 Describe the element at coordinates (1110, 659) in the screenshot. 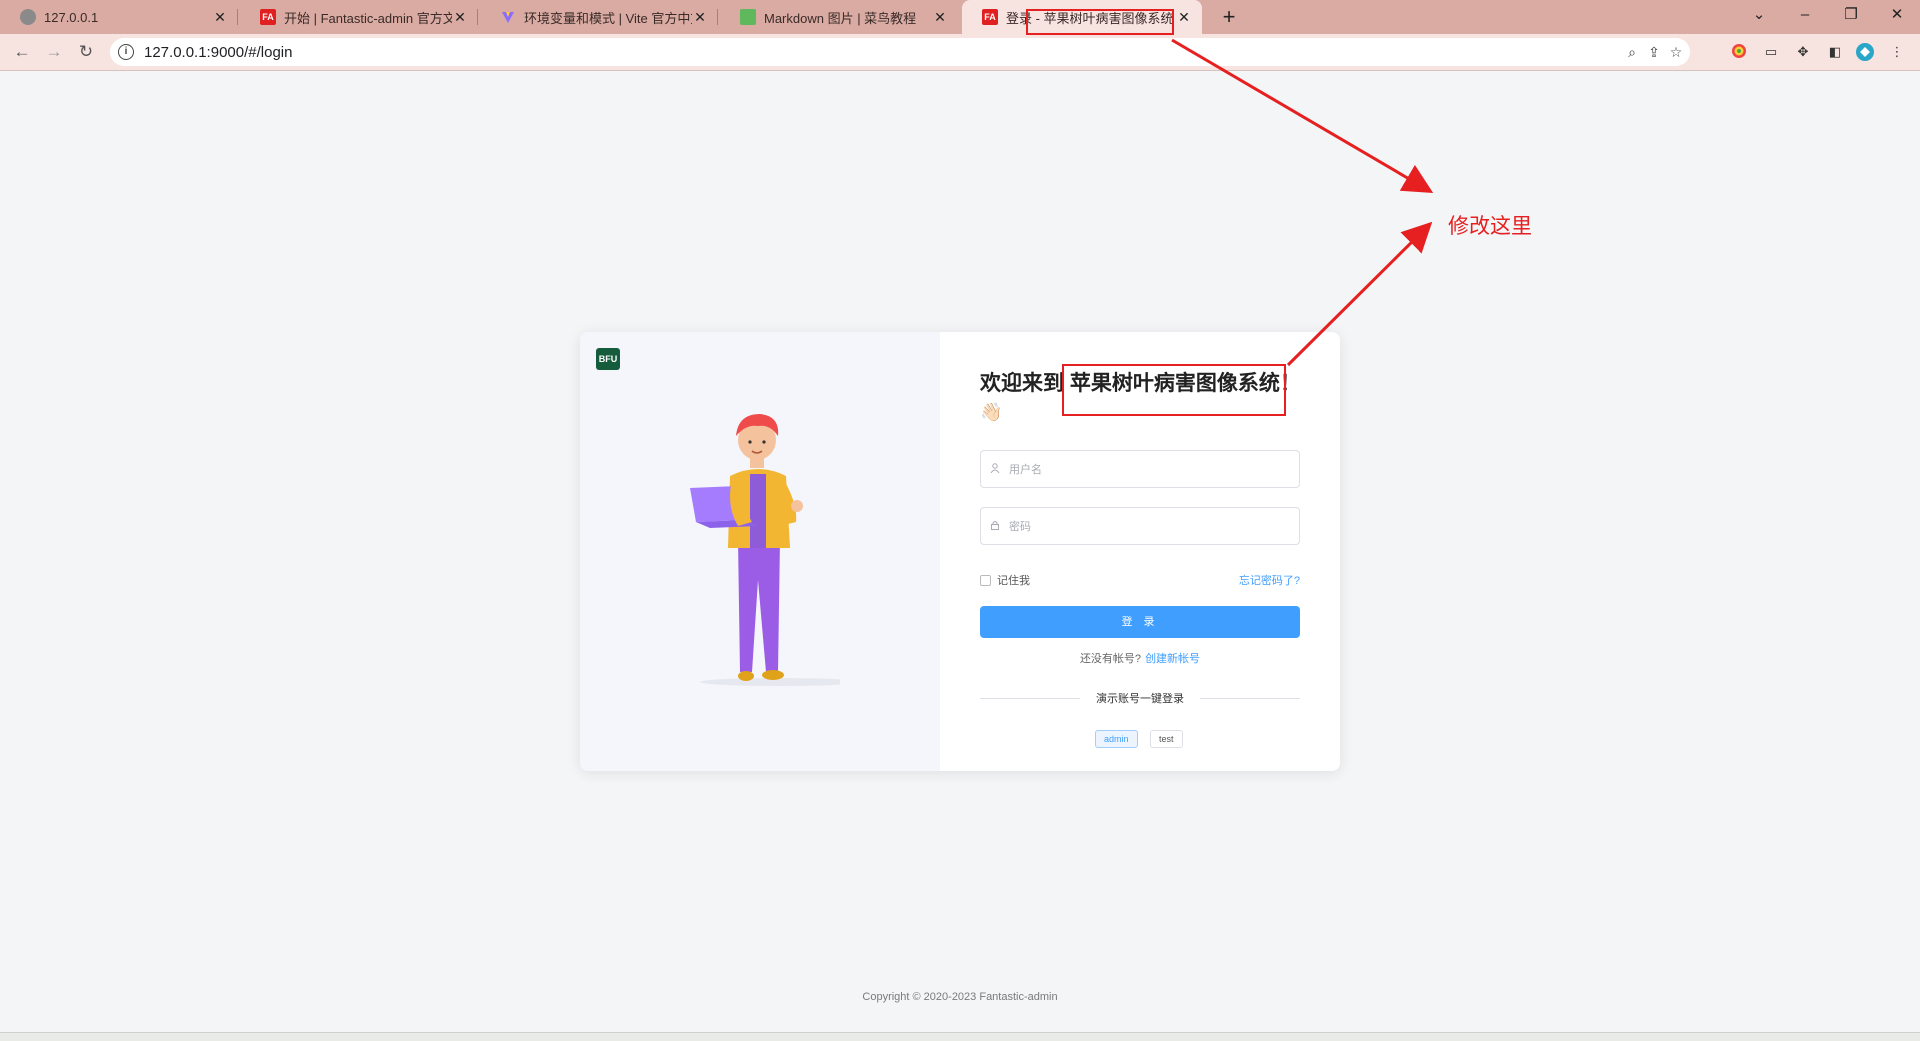

I see `no-account-text: 还没有帐号?` at that location.